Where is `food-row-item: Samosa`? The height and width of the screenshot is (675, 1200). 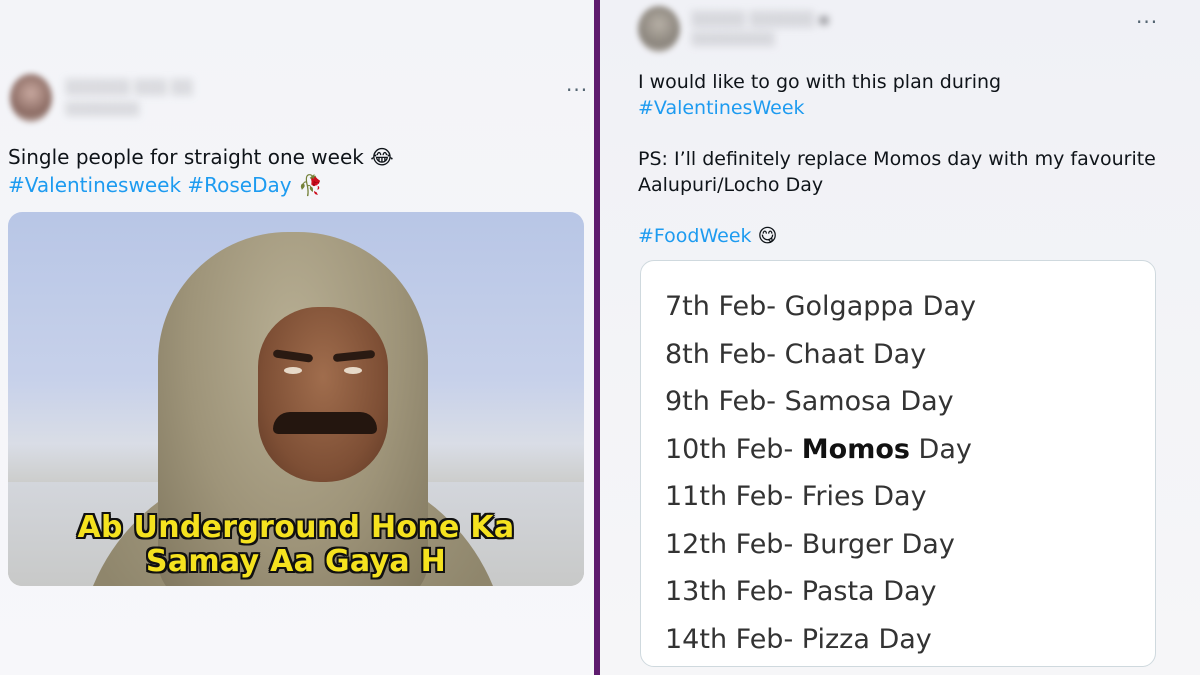
food-row-item: Samosa is located at coordinates (838, 401).